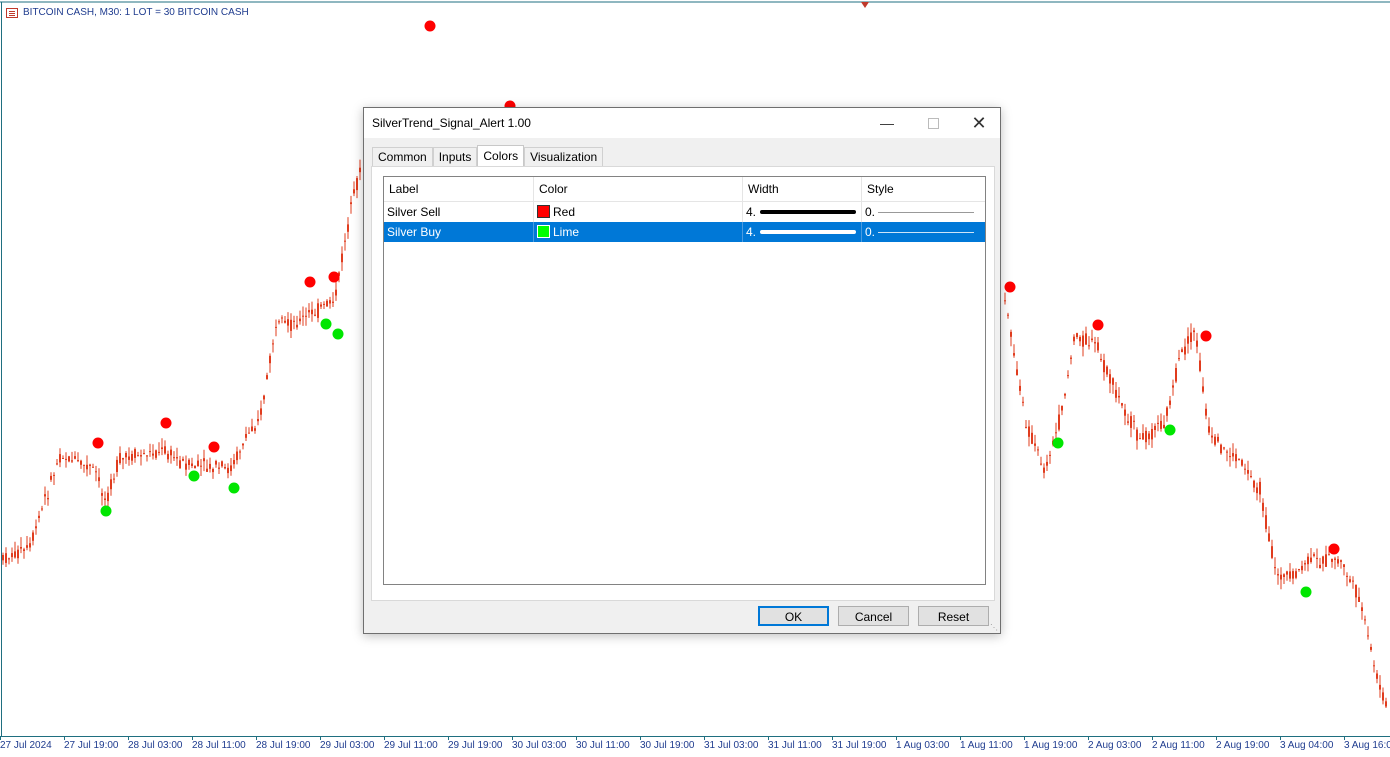  What do you see at coordinates (865, 5) in the screenshot?
I see `shift-marker-icon` at bounding box center [865, 5].